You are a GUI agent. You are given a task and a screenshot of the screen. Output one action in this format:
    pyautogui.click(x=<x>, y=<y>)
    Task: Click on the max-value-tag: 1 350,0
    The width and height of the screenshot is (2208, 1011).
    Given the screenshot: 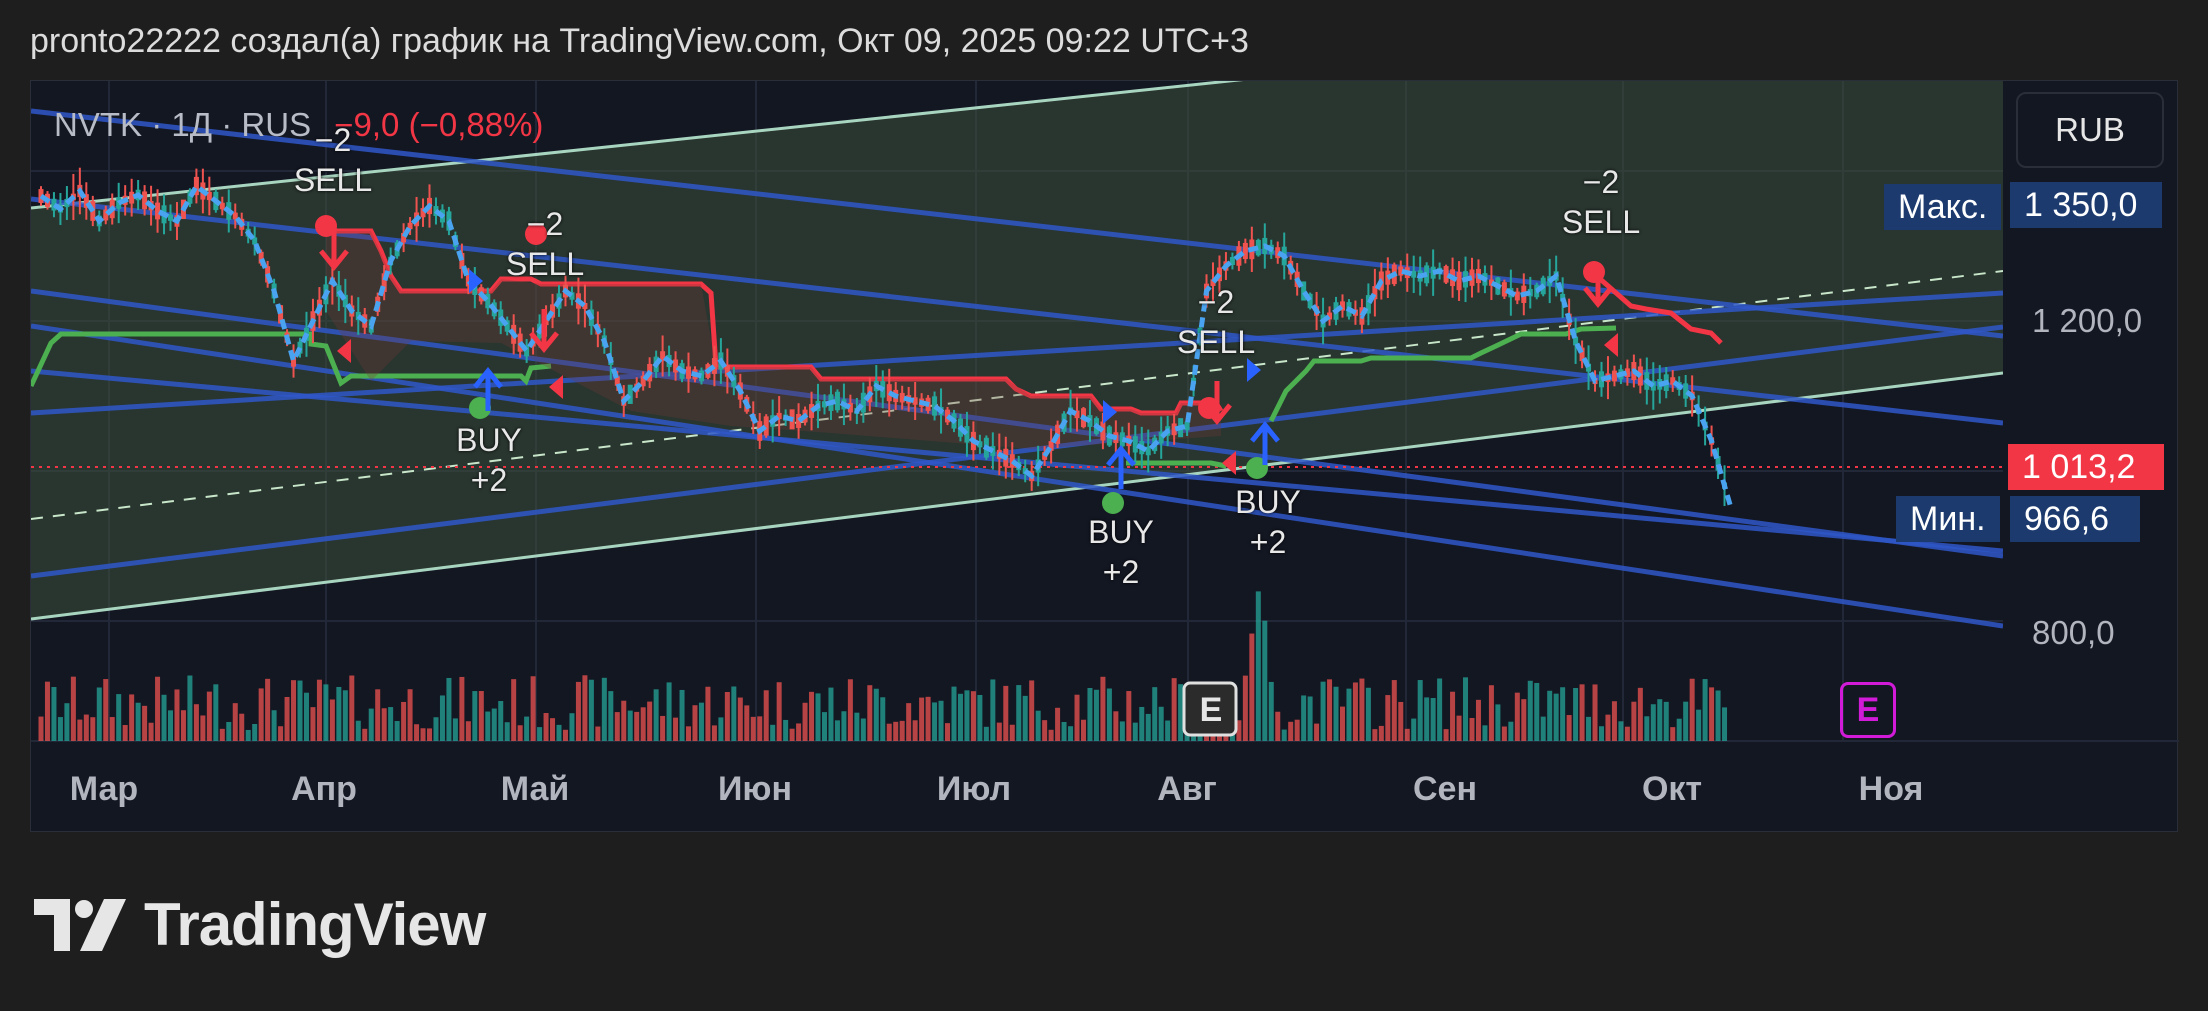 What is the action you would take?
    pyautogui.click(x=2086, y=205)
    